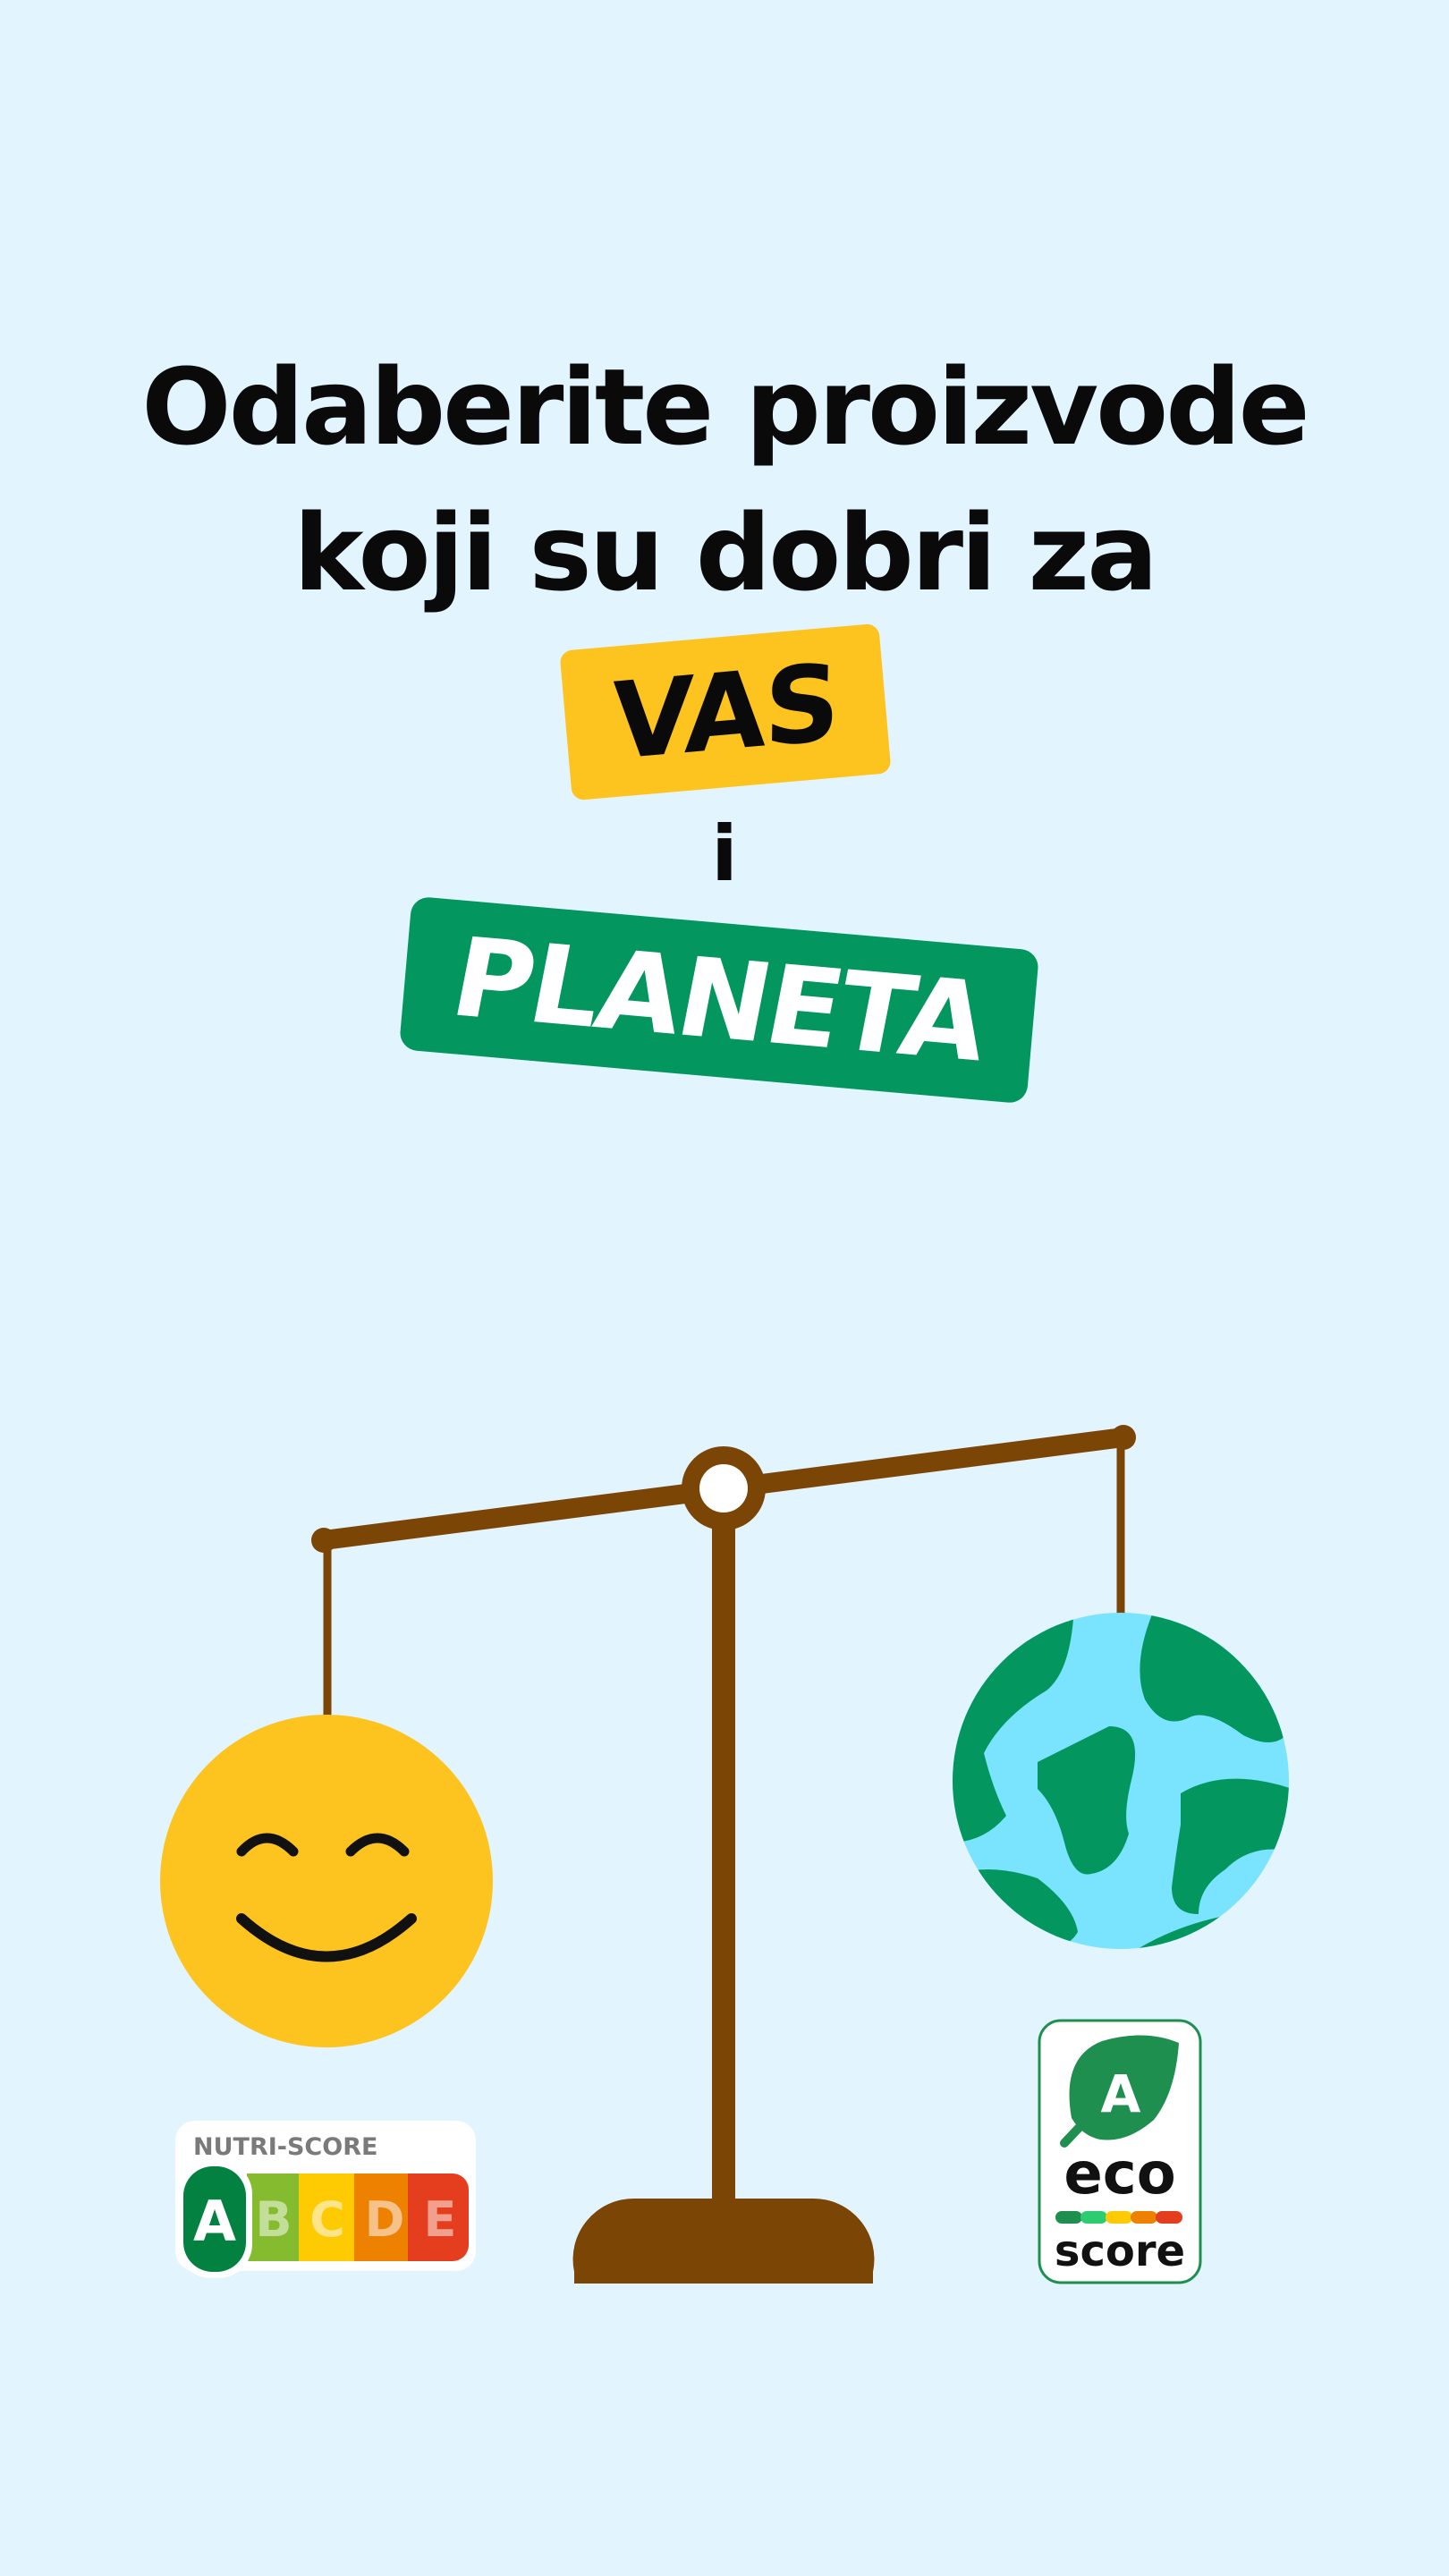 This screenshot has width=1449, height=2576. I want to click on nutri-grade-a: A, so click(214, 2221).